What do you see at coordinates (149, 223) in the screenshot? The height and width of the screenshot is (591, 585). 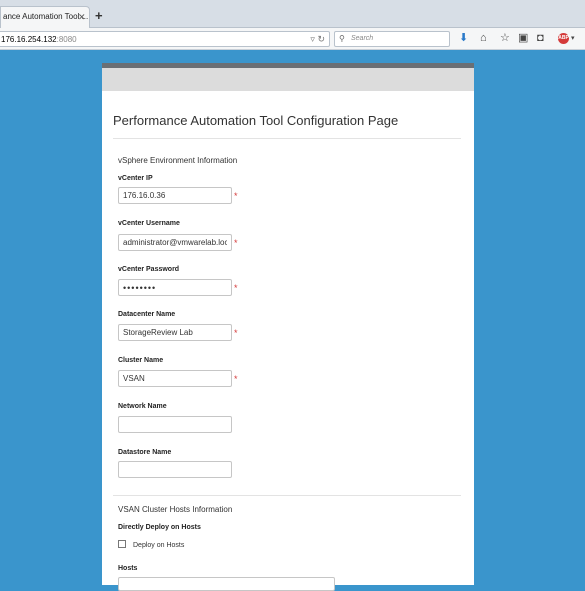 I see `vcenter-username-label: vCenter Username` at bounding box center [149, 223].